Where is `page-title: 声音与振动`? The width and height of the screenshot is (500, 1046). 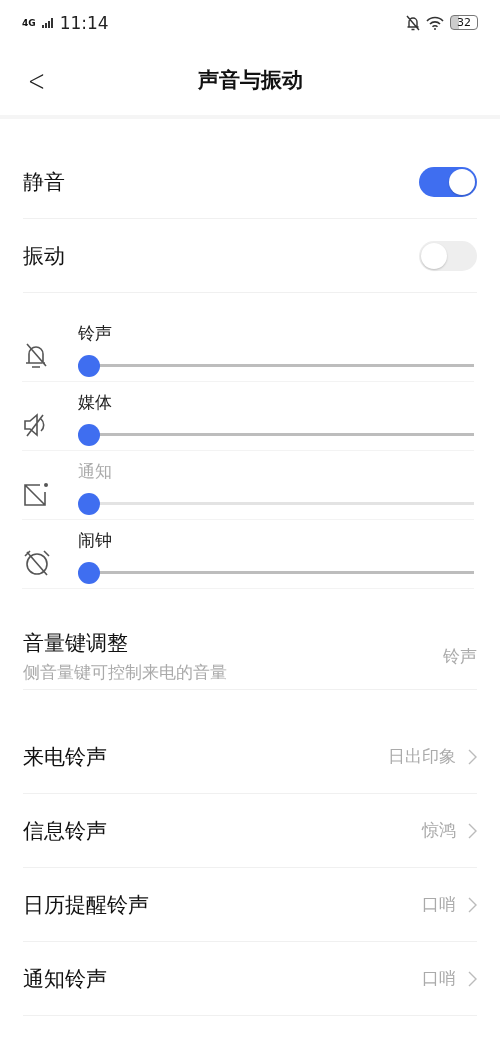
page-title: 声音与振动 is located at coordinates (250, 80).